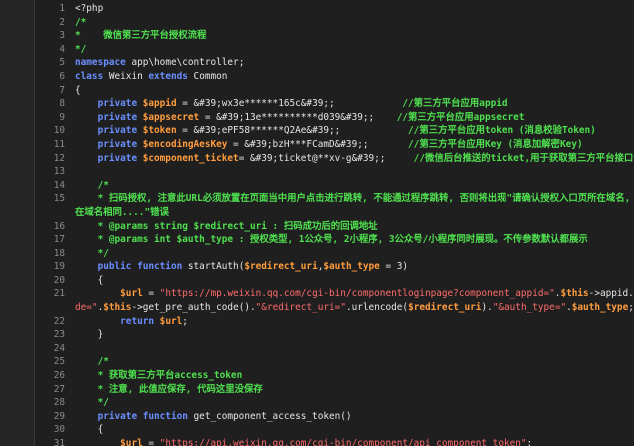 The width and height of the screenshot is (634, 446). What do you see at coordinates (59, 389) in the screenshot?
I see `line-number: 27` at bounding box center [59, 389].